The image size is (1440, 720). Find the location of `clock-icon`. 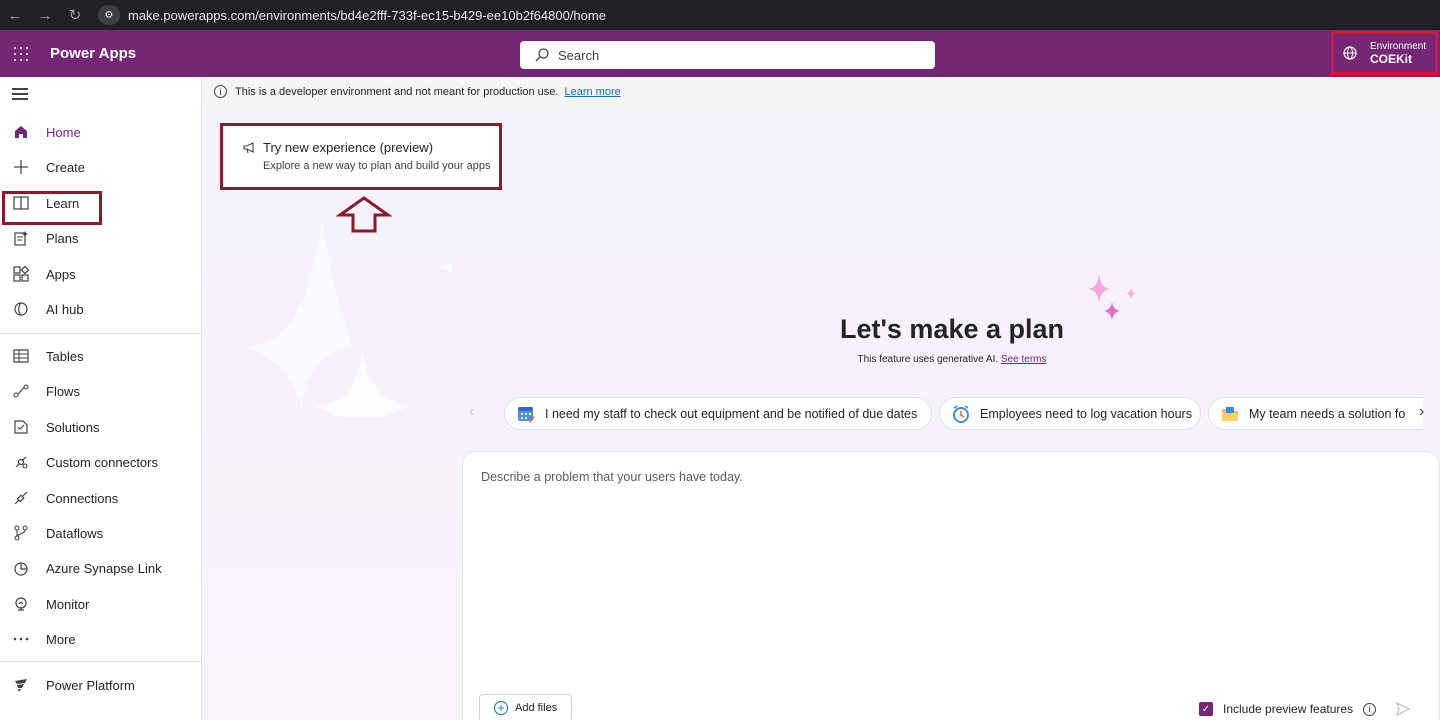

clock-icon is located at coordinates (961, 413).